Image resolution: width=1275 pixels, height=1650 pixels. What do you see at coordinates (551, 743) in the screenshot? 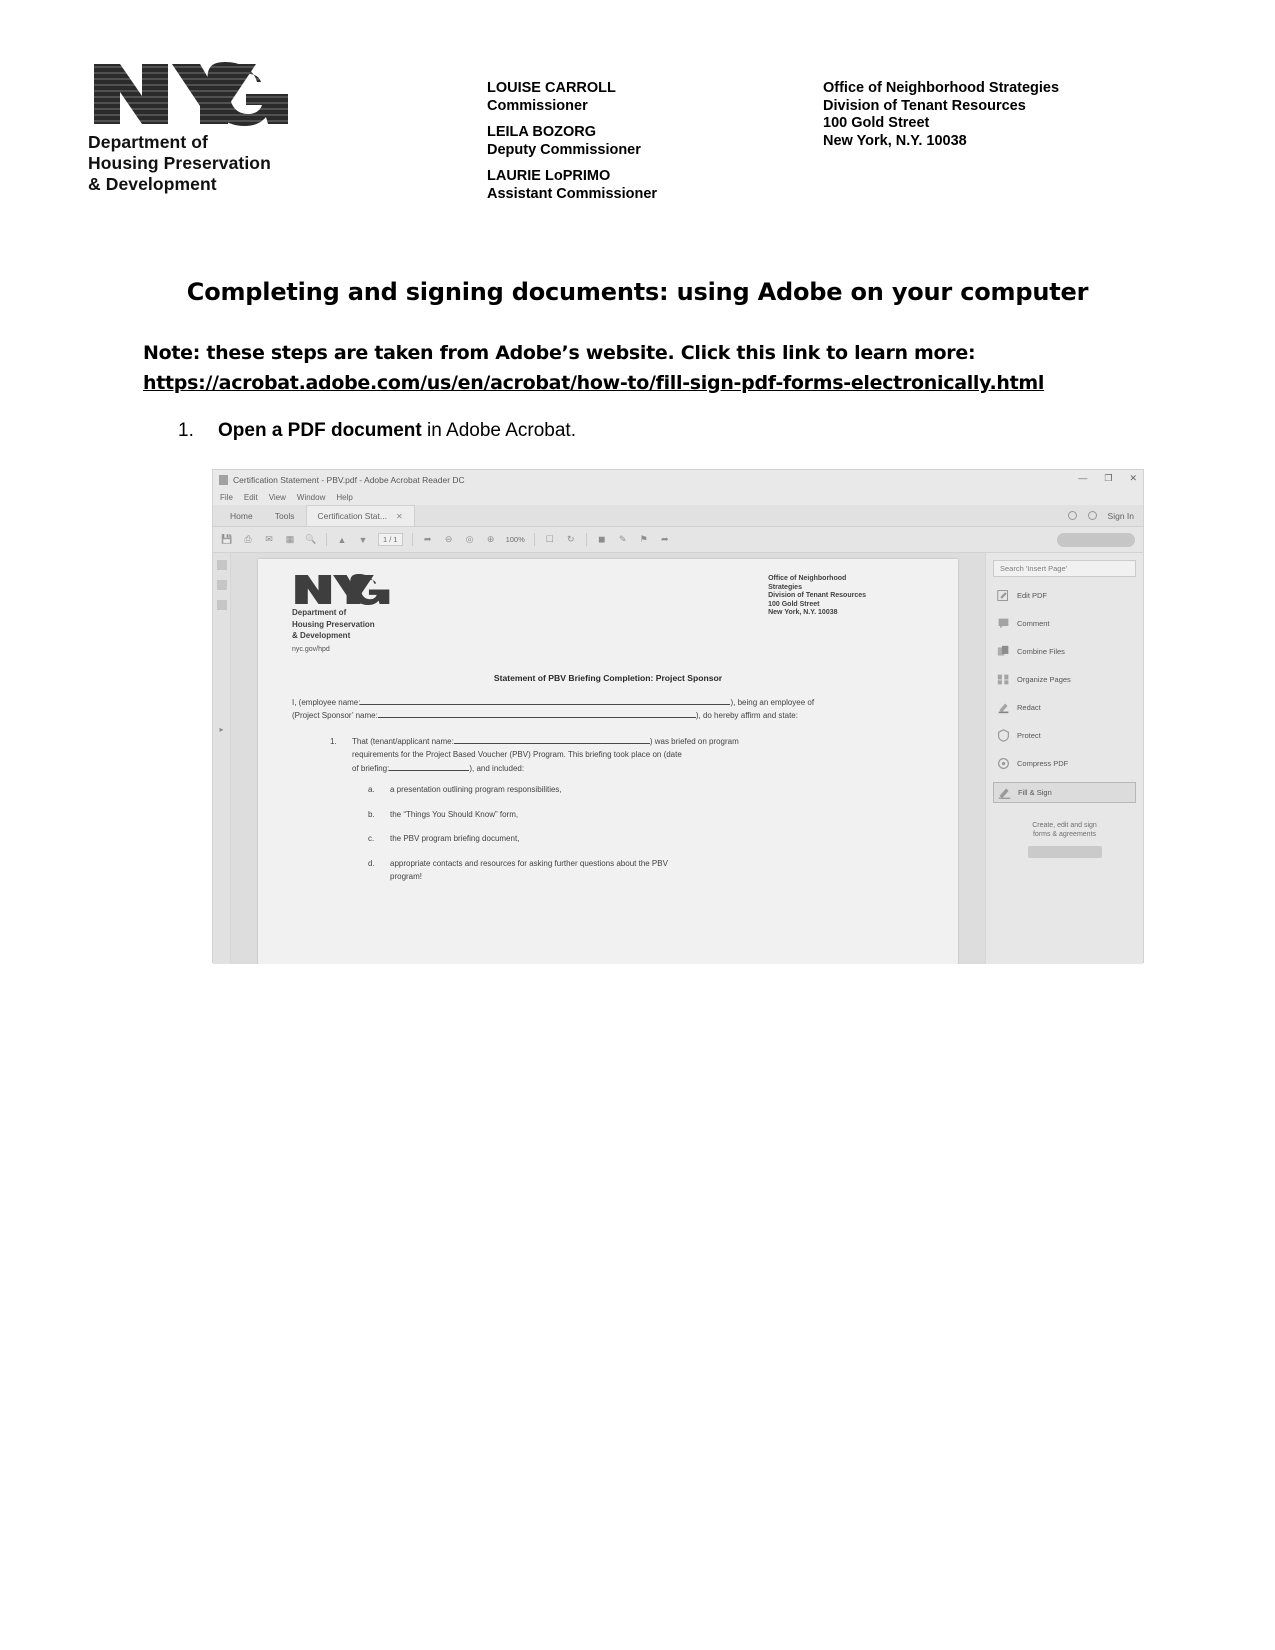
I see `tenant-name-blank` at bounding box center [551, 743].